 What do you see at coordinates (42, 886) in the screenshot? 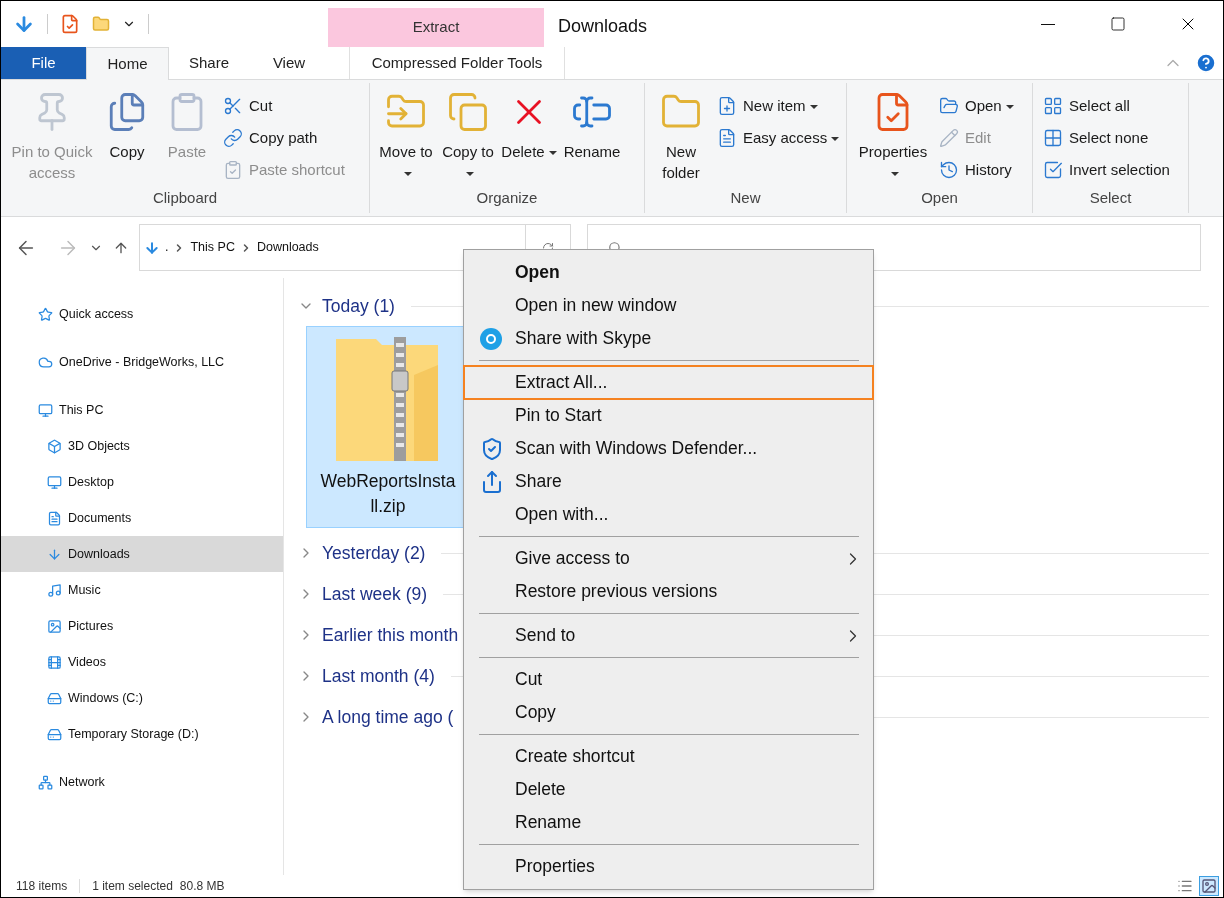
I see `item-count: 118 items` at bounding box center [42, 886].